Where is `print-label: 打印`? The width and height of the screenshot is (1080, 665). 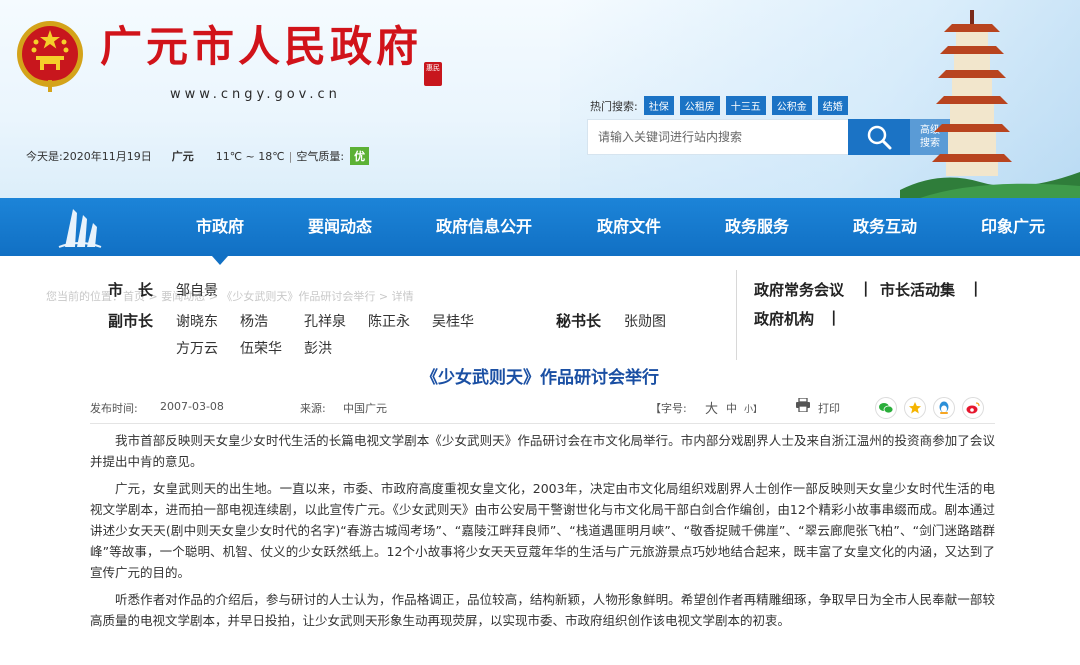 print-label: 打印 is located at coordinates (829, 408).